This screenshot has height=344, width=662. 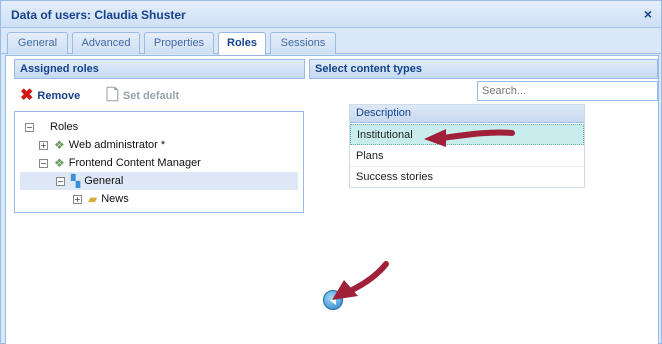 I want to click on search-input, so click(x=567, y=91).